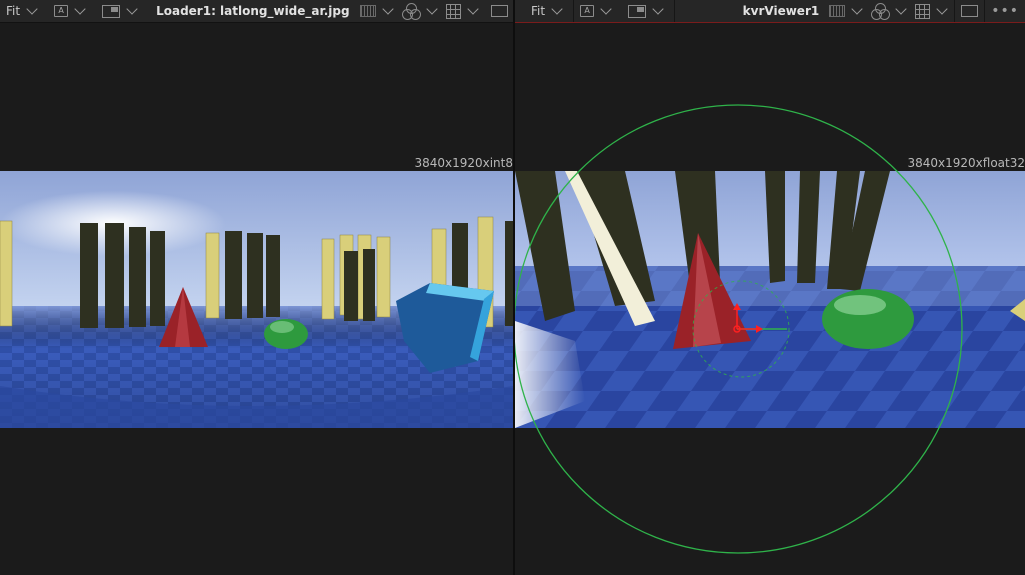 The width and height of the screenshot is (1025, 575). What do you see at coordinates (367, 11) in the screenshot?
I see `checker-icon` at bounding box center [367, 11].